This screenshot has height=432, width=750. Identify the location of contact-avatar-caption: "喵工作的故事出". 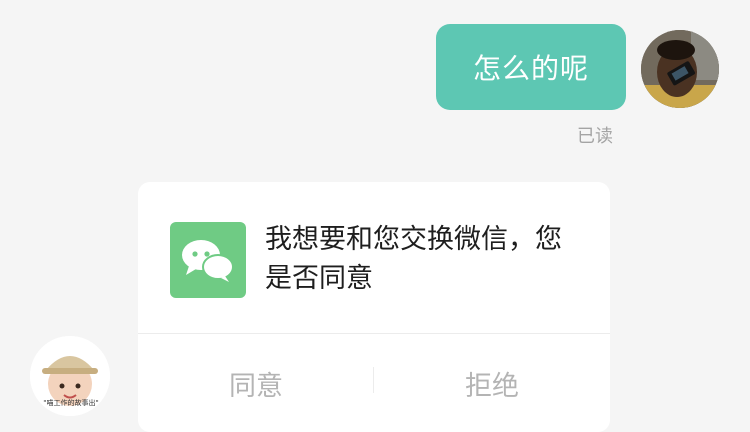
(71, 403).